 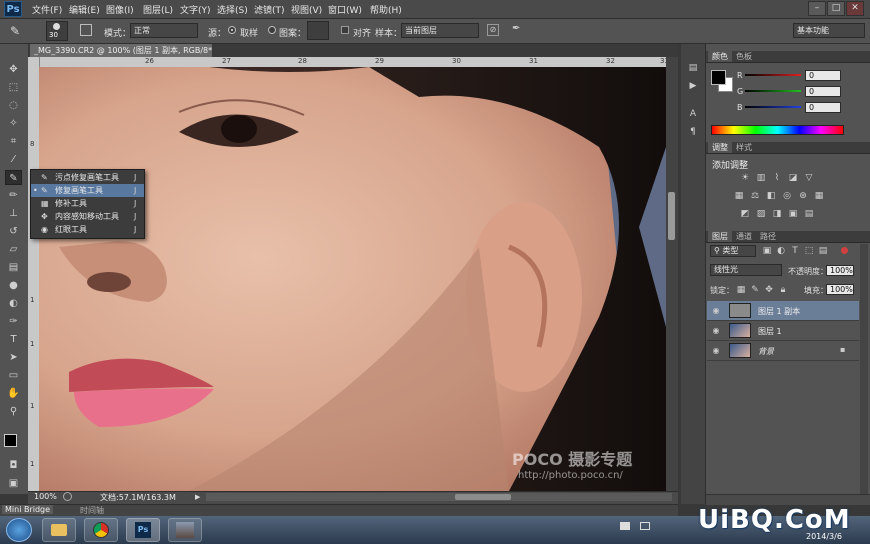 I want to click on channel-mixer-icon: ⊛, so click(x=803, y=196).